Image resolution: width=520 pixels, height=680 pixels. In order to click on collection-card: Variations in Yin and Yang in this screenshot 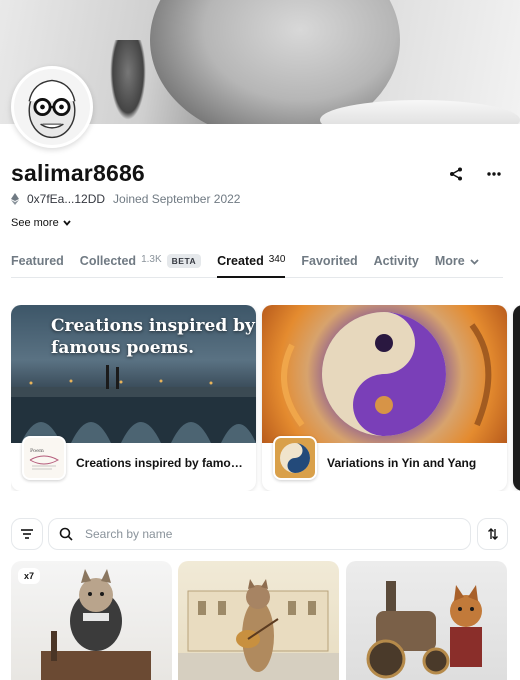, I will do `click(384, 398)`.